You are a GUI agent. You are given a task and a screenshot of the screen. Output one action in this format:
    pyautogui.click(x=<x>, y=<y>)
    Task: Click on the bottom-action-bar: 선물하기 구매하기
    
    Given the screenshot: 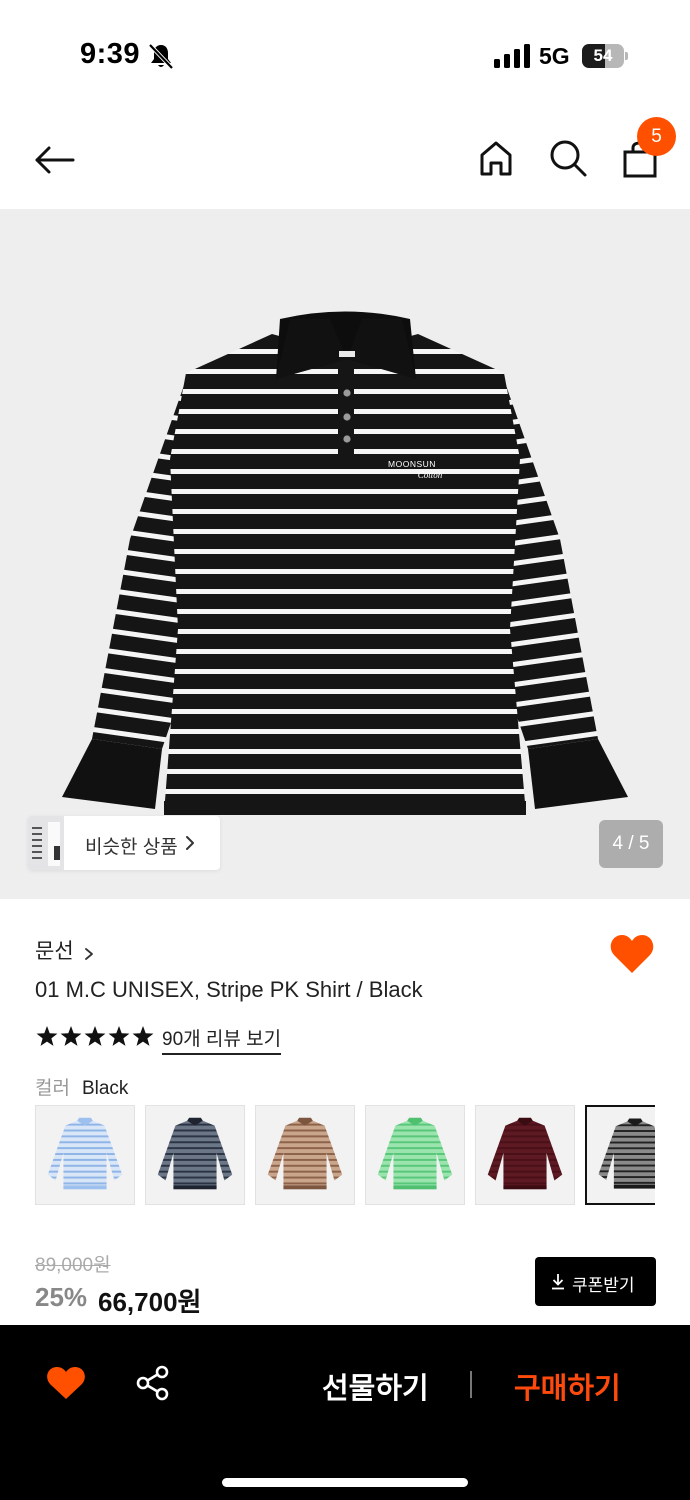 What is the action you would take?
    pyautogui.click(x=345, y=1412)
    